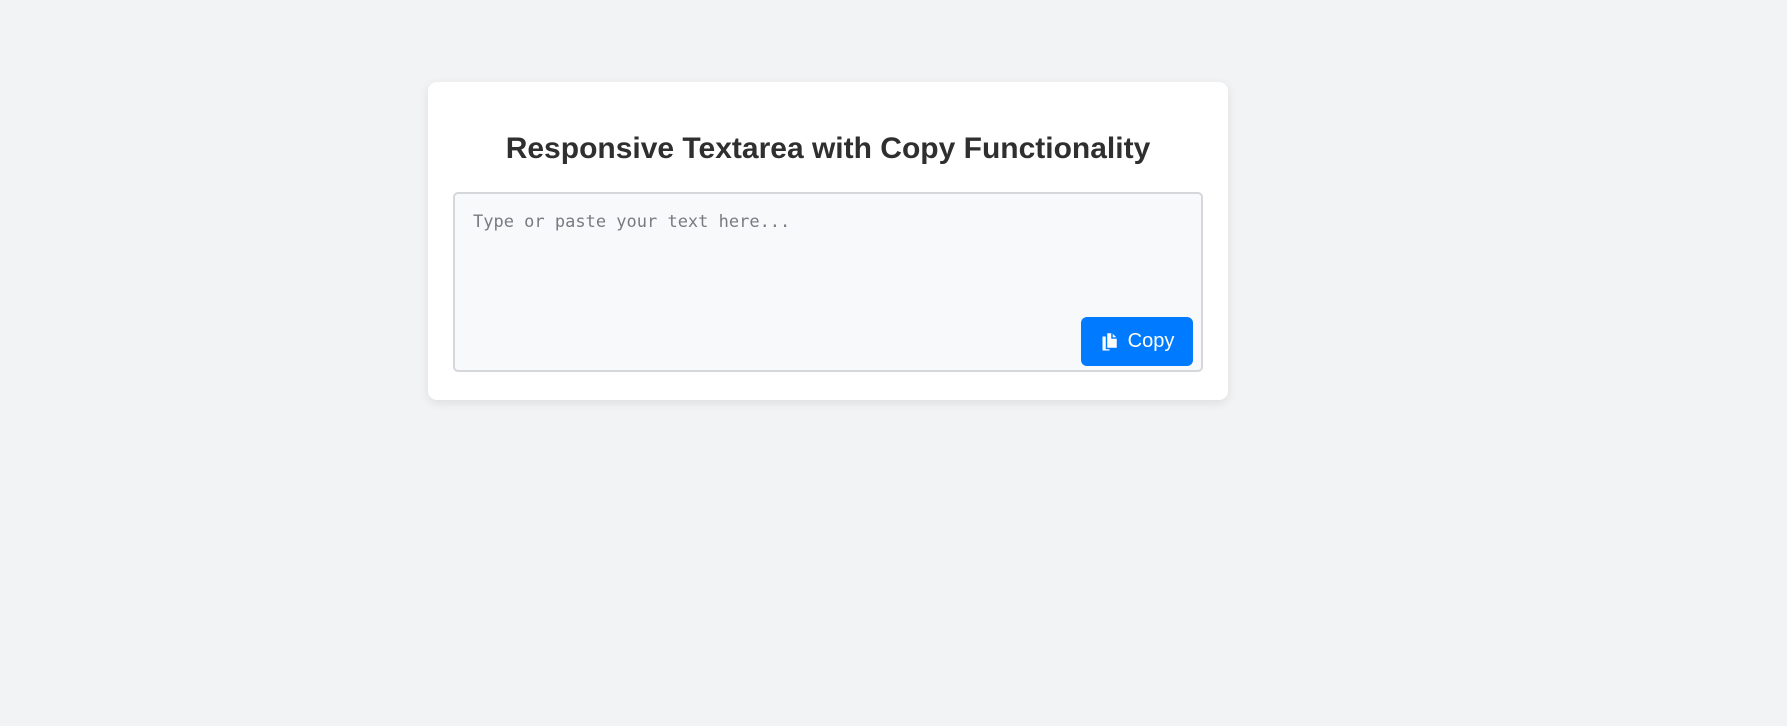 The width and height of the screenshot is (1787, 726). What do you see at coordinates (1151, 341) in the screenshot?
I see `copy-button-label: Copy` at bounding box center [1151, 341].